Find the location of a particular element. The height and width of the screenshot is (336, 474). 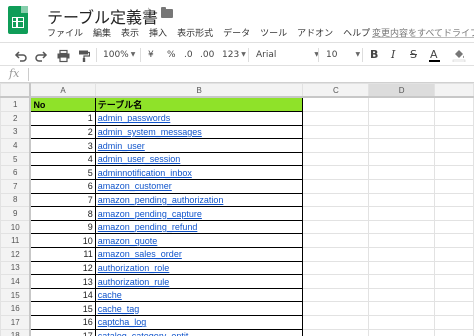

cell-no: 11 is located at coordinates (62, 254).